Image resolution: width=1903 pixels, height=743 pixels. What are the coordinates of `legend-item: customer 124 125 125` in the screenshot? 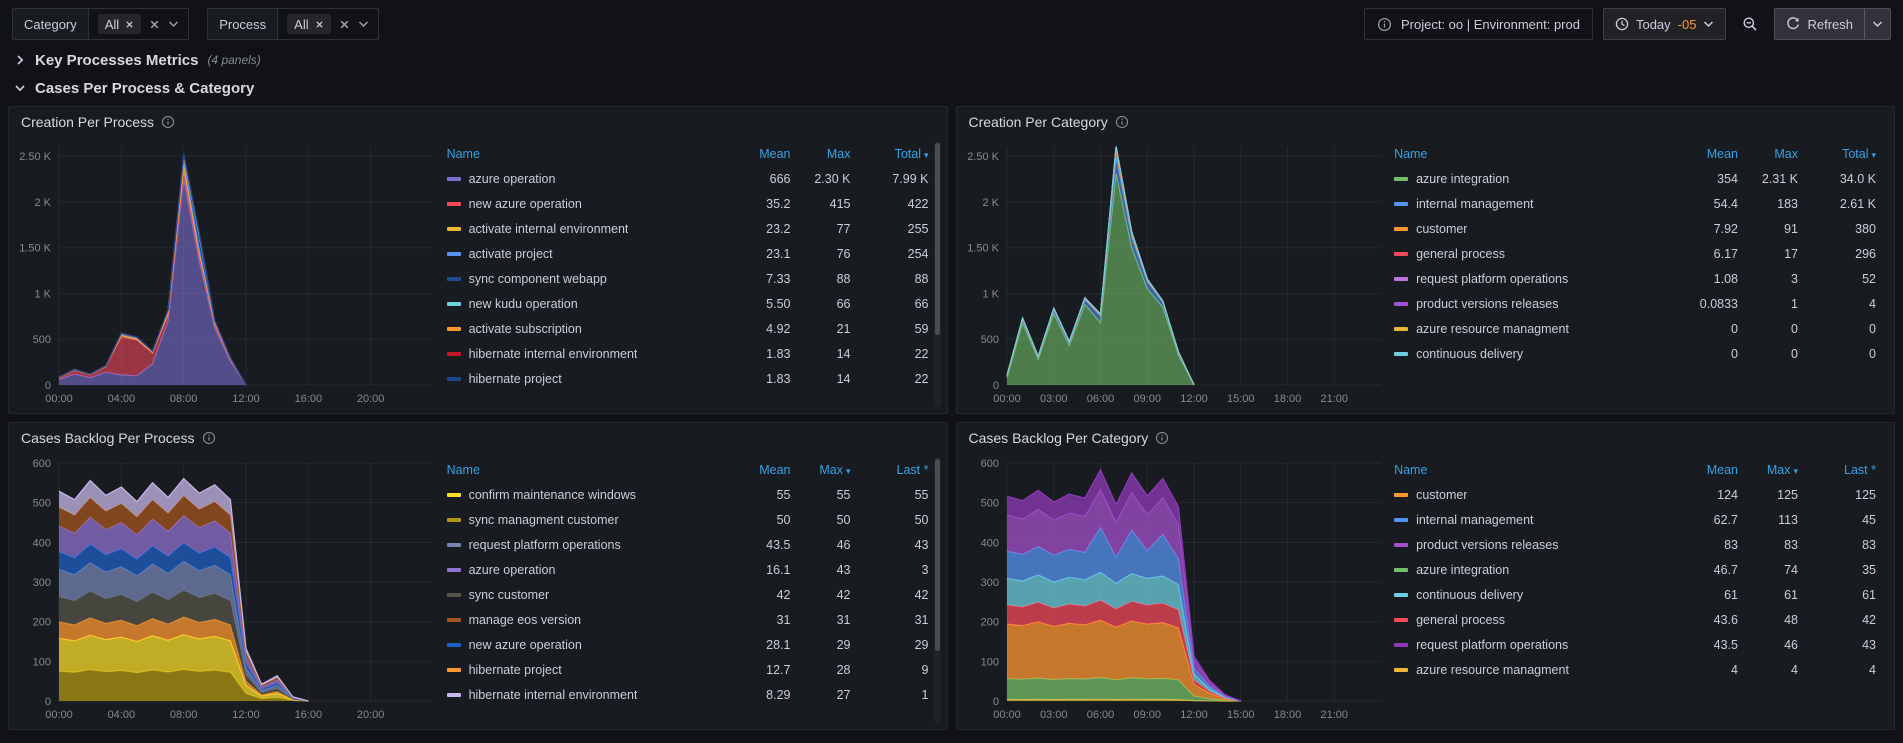 It's located at (1635, 494).